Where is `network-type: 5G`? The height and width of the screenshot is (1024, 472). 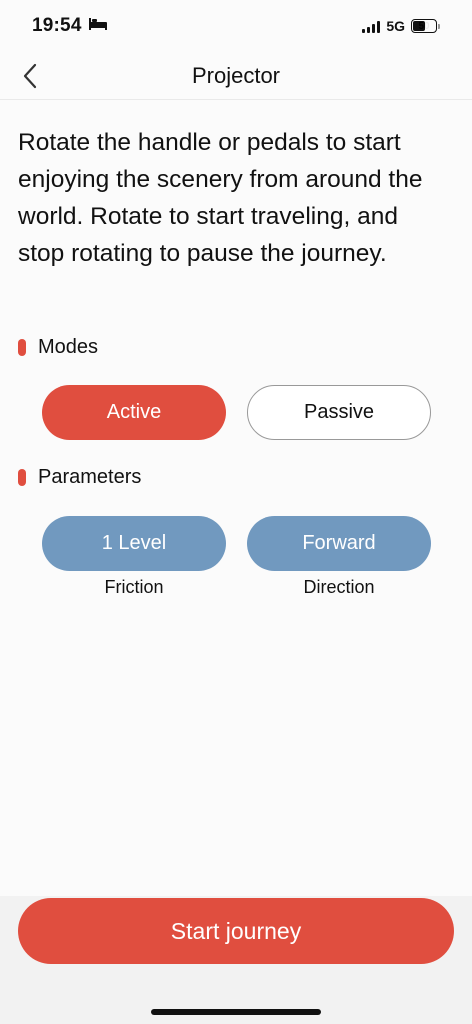 network-type: 5G is located at coordinates (395, 26).